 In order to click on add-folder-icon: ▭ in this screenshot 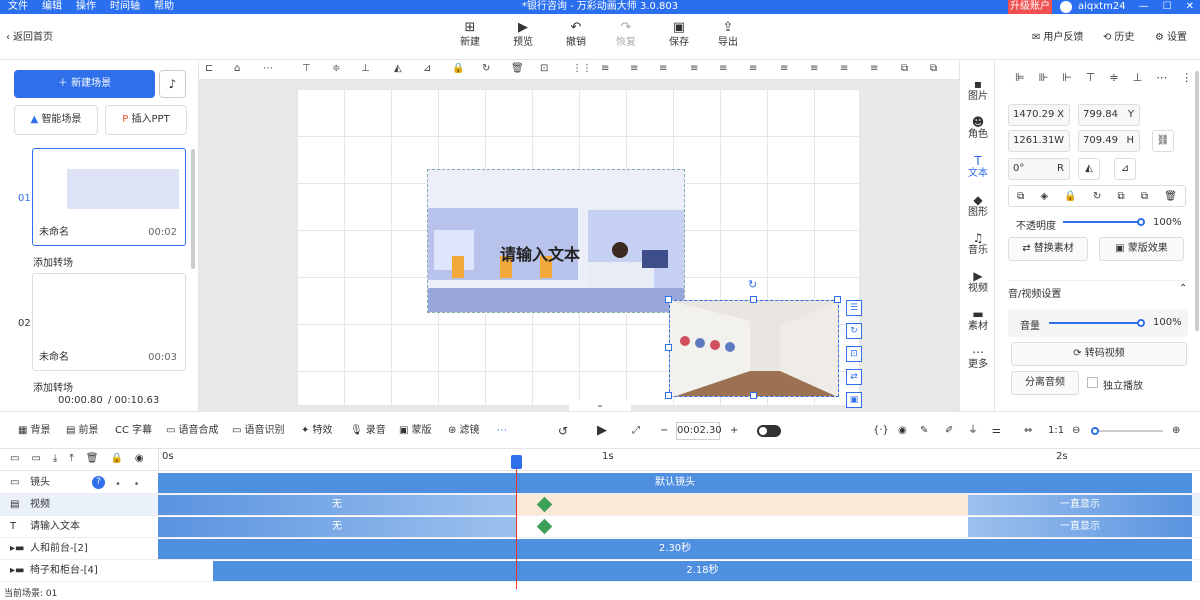, I will do `click(14, 458)`.